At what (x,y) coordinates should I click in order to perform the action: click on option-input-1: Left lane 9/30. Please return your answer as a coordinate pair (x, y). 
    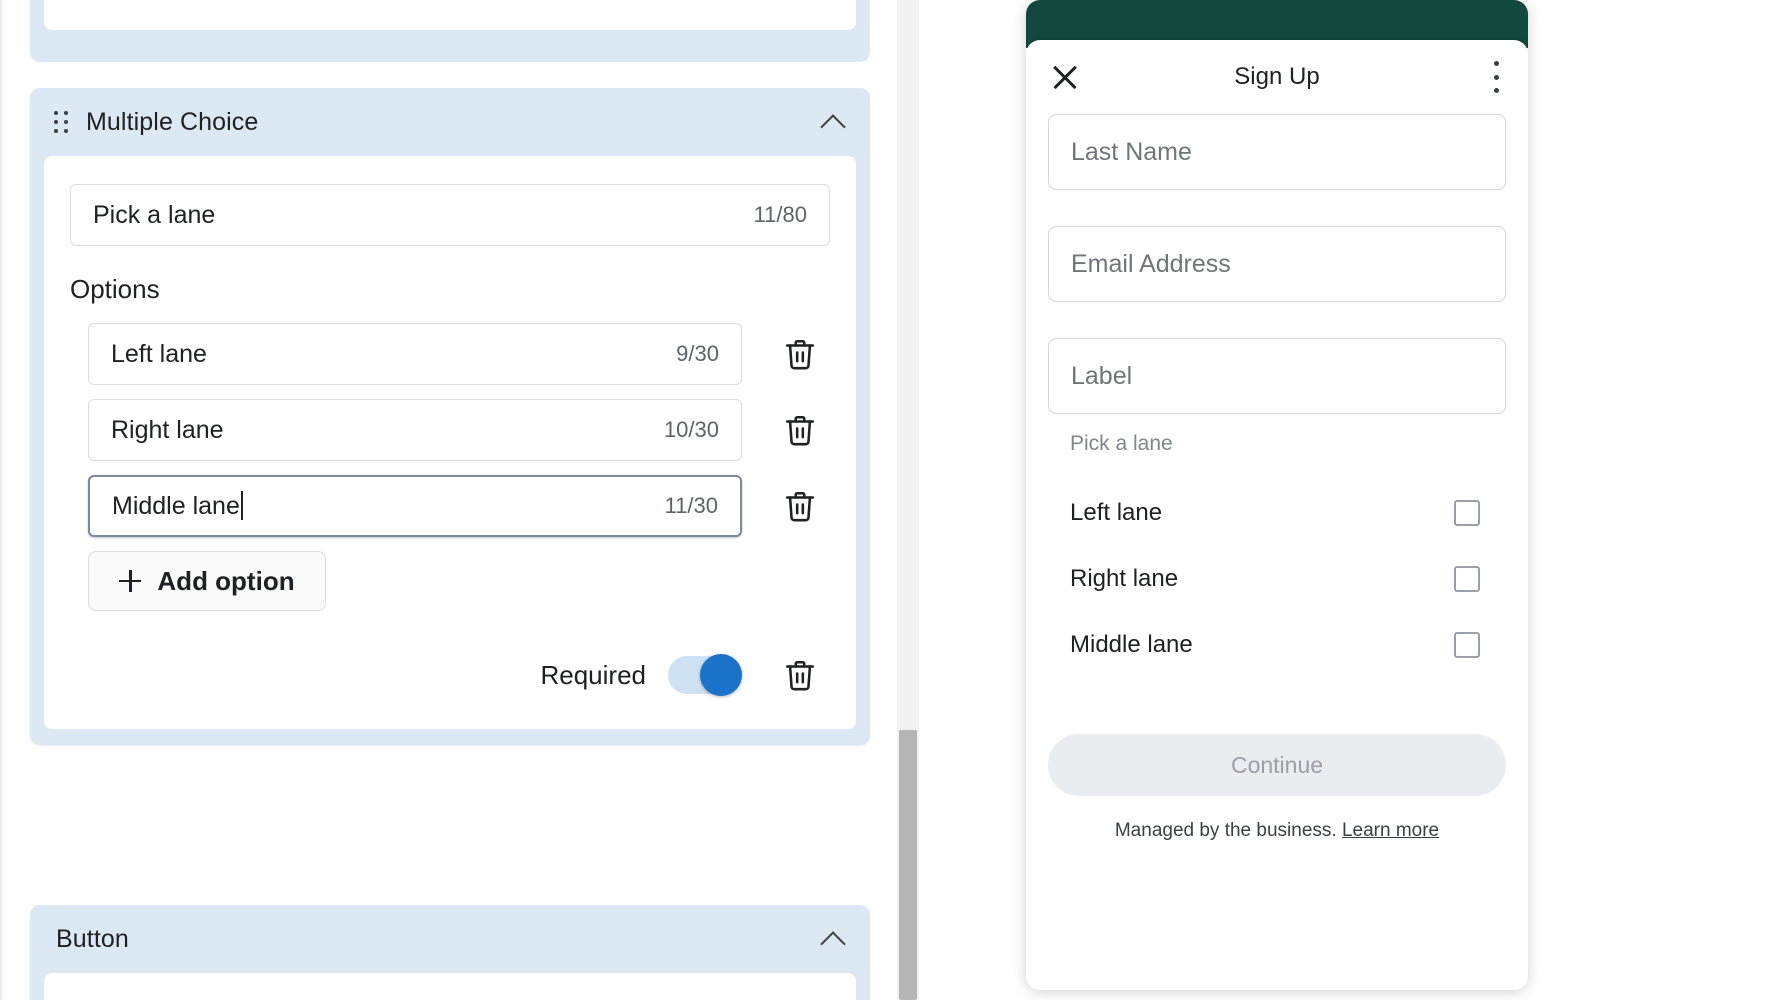
    Looking at the image, I should click on (415, 354).